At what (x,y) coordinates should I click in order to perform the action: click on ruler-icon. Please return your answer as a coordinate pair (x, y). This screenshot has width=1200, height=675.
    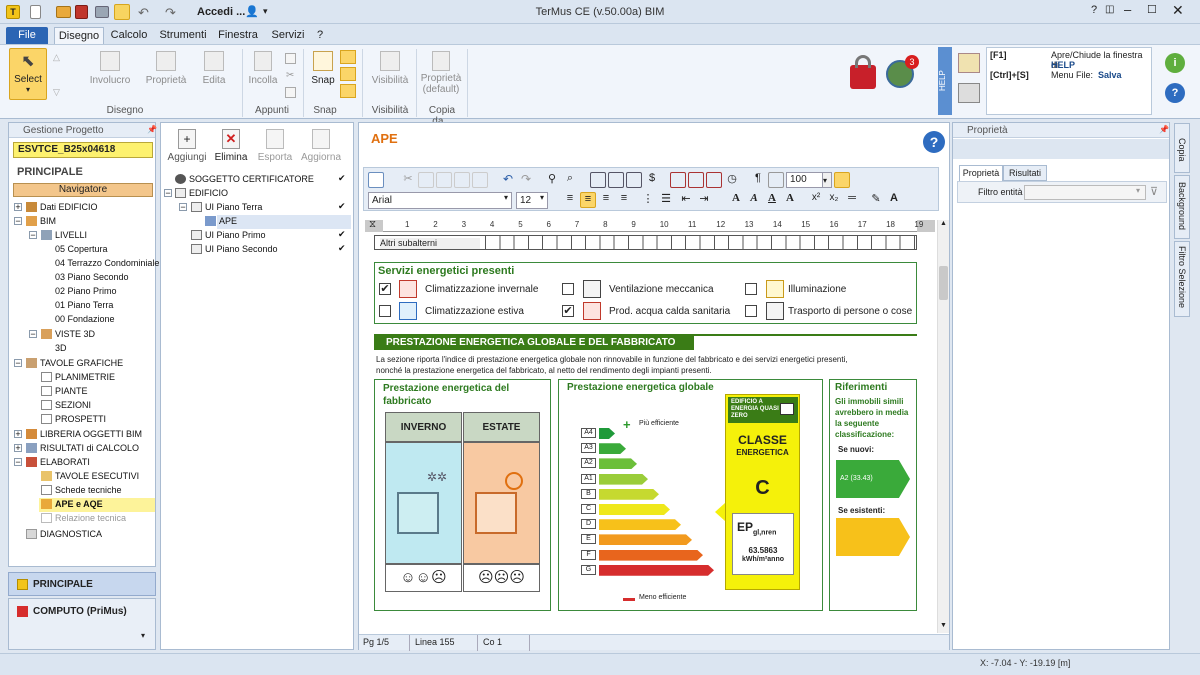
    Looking at the image, I should click on (776, 180).